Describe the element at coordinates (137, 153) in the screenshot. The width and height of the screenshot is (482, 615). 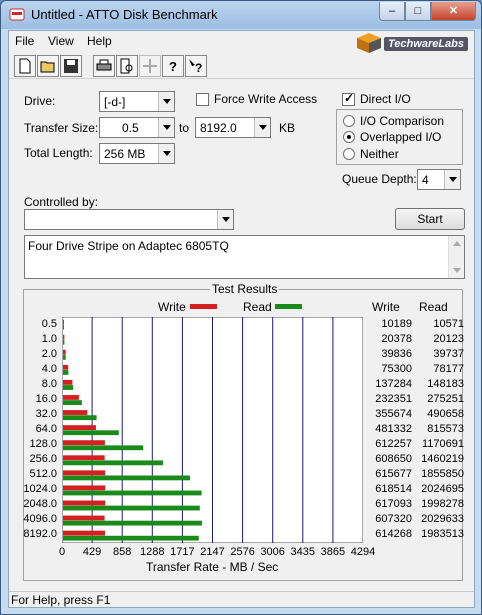
I see `total-length-select: 256 MB` at that location.